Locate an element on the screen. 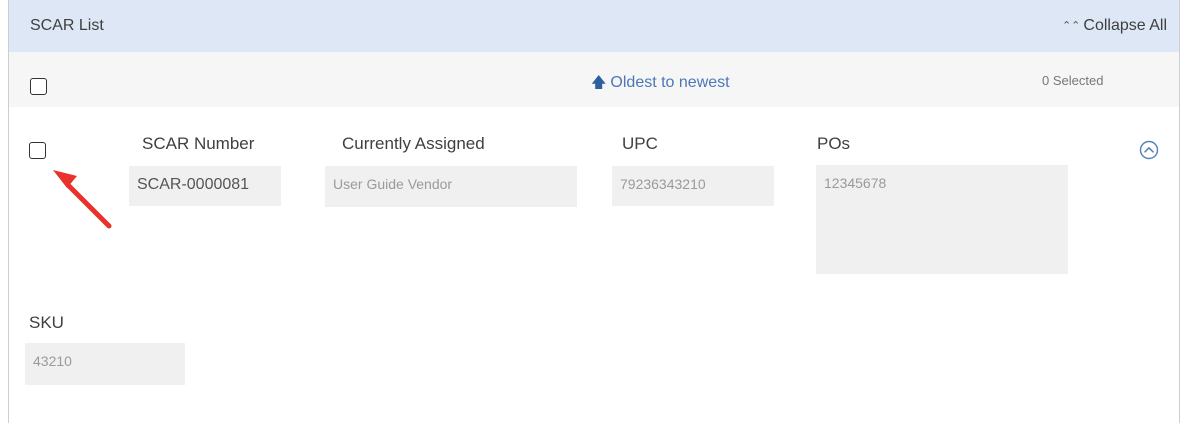  currently-assigned-label: Currently Assigned is located at coordinates (413, 143).